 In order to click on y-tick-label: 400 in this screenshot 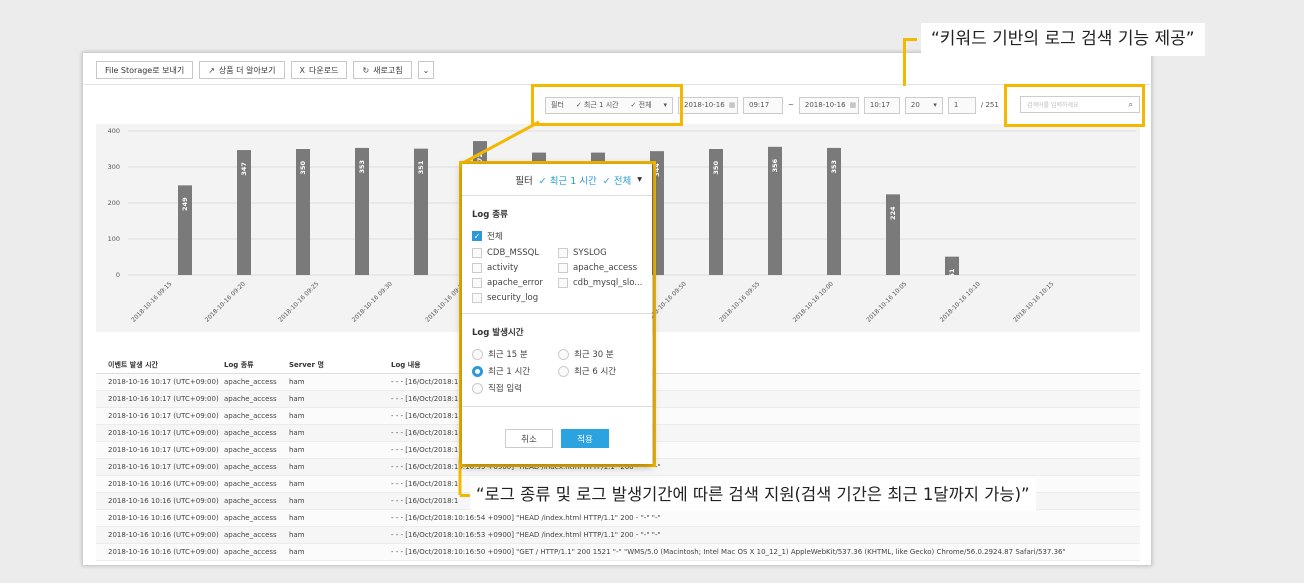, I will do `click(114, 131)`.